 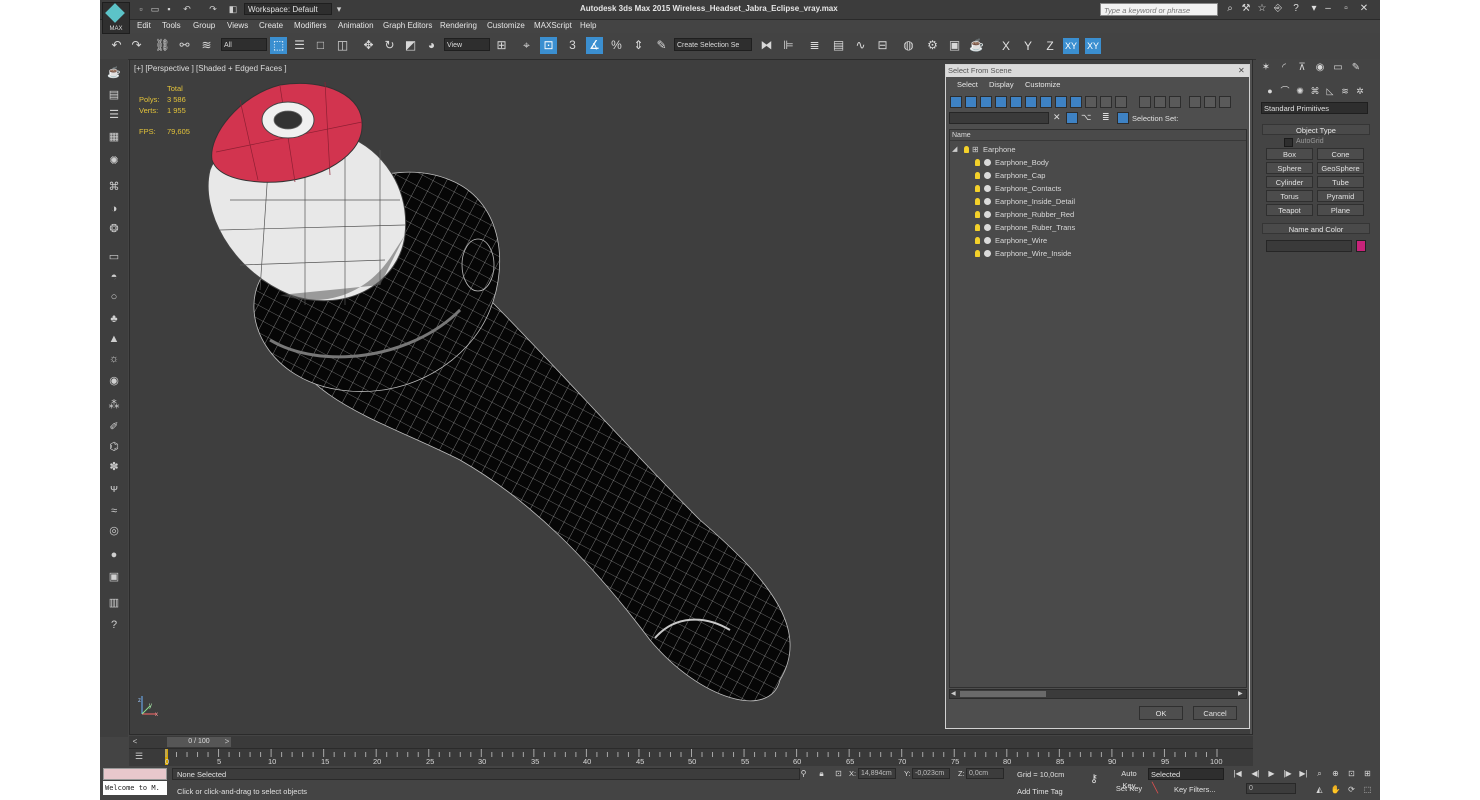 I want to click on zoom-all-icon: ⊕, so click(x=1335, y=773).